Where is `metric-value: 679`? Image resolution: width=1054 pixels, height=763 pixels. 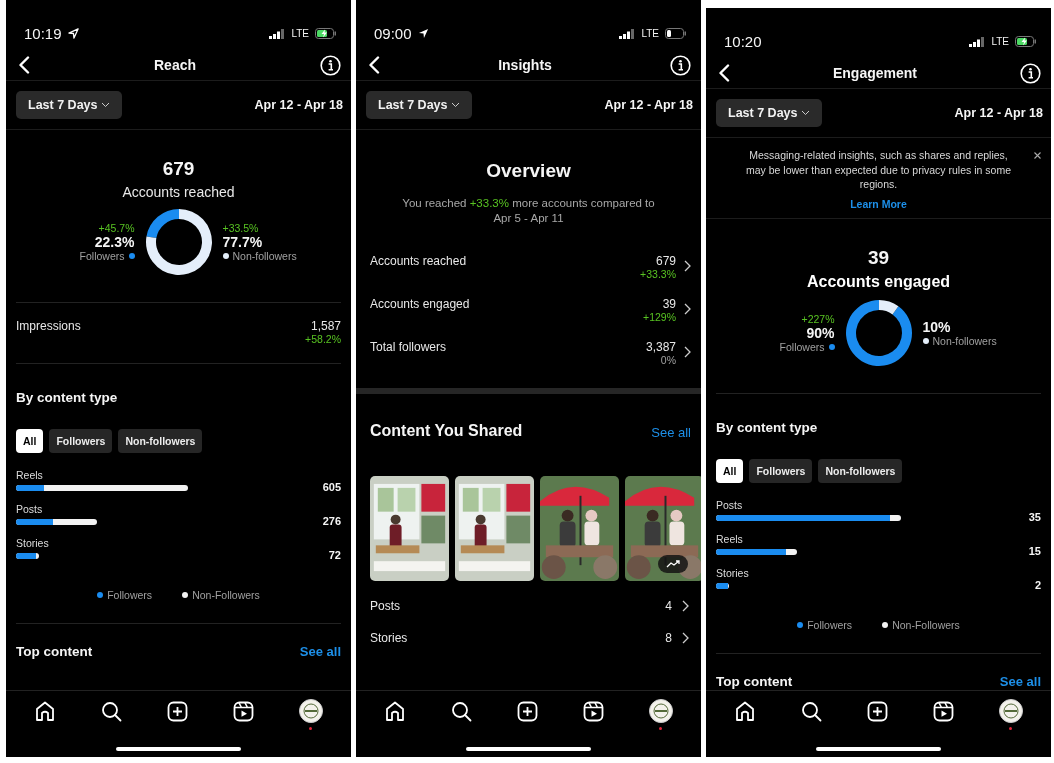 metric-value: 679 is located at coordinates (665, 260).